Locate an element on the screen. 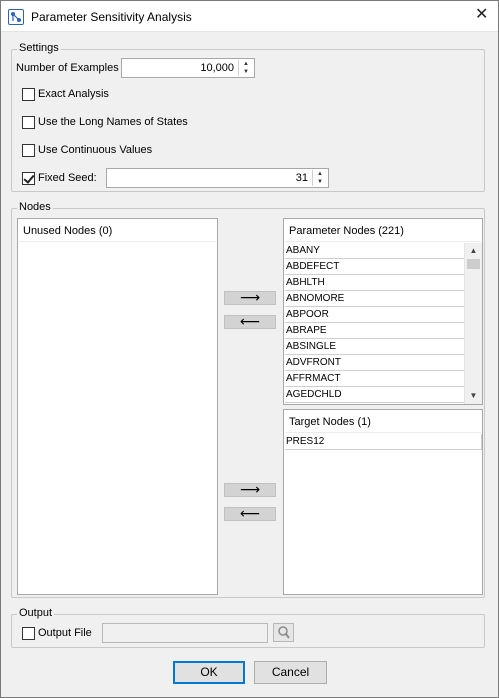  parameter-node-item: ABPOOR is located at coordinates (375, 315).